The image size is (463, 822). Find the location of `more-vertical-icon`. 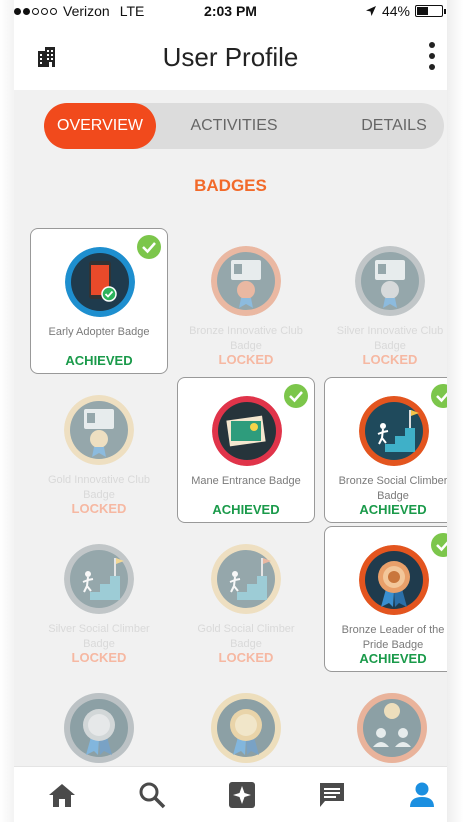

more-vertical-icon is located at coordinates (432, 56).